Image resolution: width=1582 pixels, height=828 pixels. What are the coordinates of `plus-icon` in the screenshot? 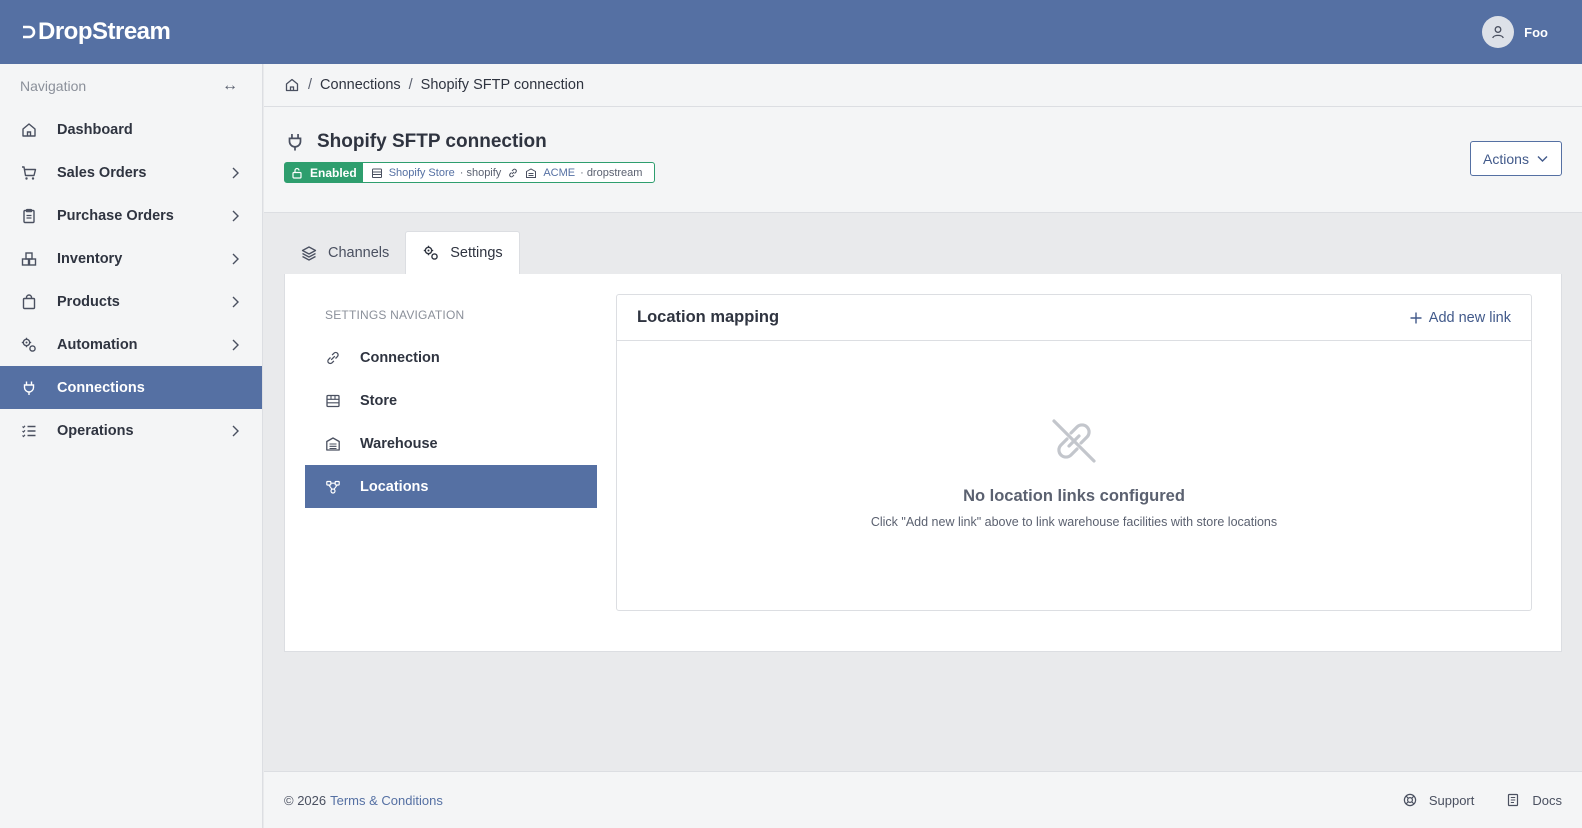 It's located at (1416, 317).